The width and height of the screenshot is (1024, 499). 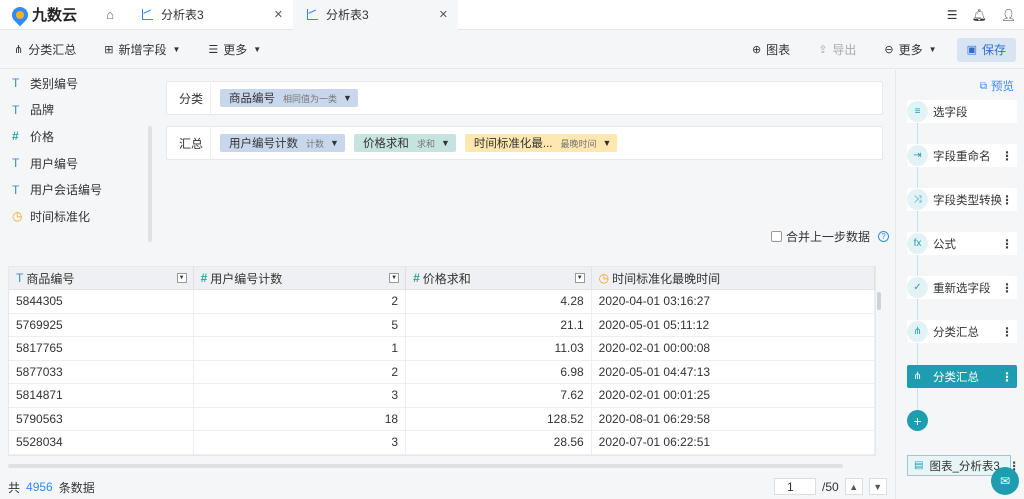 What do you see at coordinates (910, 50) in the screenshot?
I see `more-menu-right: ⊖ 更多 ▼` at bounding box center [910, 50].